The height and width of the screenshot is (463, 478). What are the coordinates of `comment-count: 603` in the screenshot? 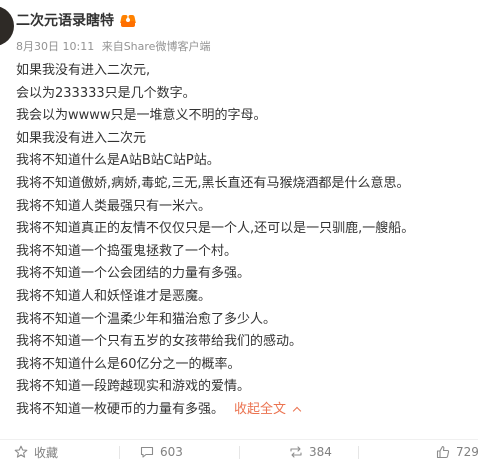 It's located at (171, 452).